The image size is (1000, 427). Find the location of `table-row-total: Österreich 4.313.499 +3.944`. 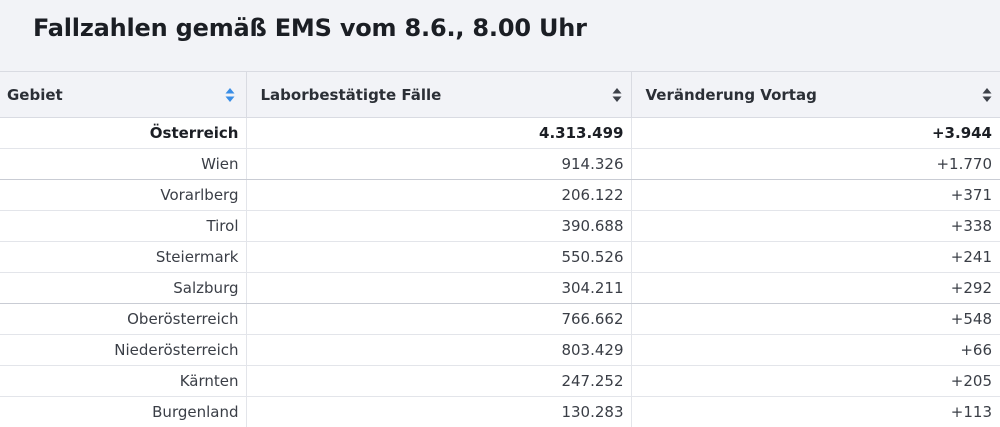

table-row-total: Österreich 4.313.499 +3.944 is located at coordinates (500, 133).